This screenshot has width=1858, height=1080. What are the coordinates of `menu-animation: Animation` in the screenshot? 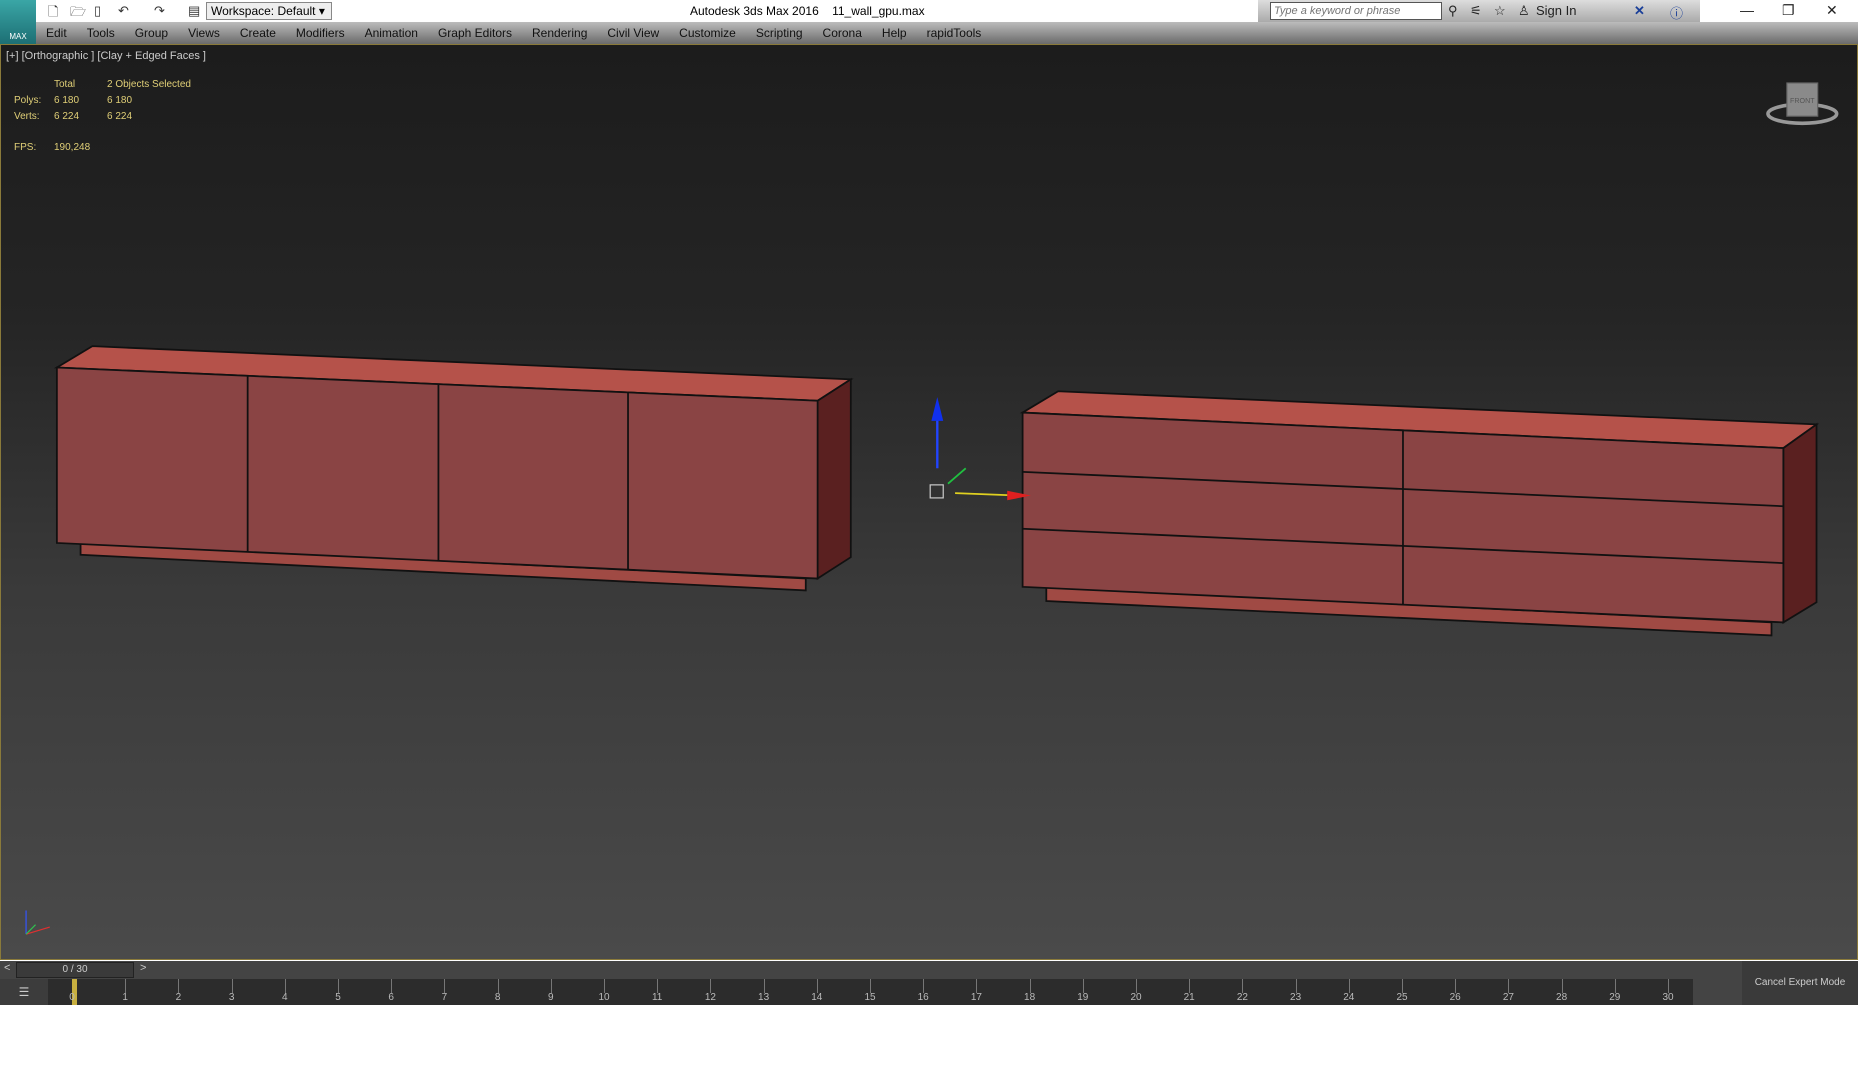 It's located at (391, 33).